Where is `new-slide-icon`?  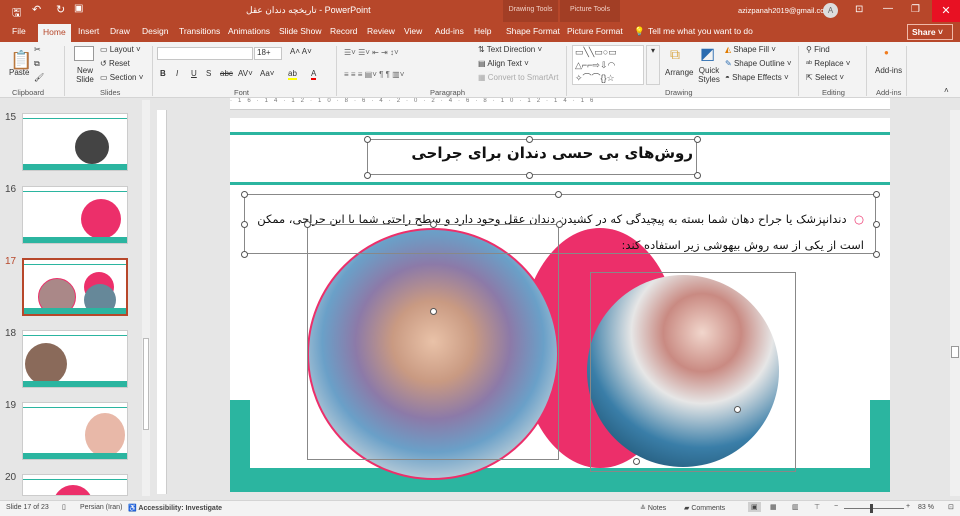 new-slide-icon is located at coordinates (84, 53).